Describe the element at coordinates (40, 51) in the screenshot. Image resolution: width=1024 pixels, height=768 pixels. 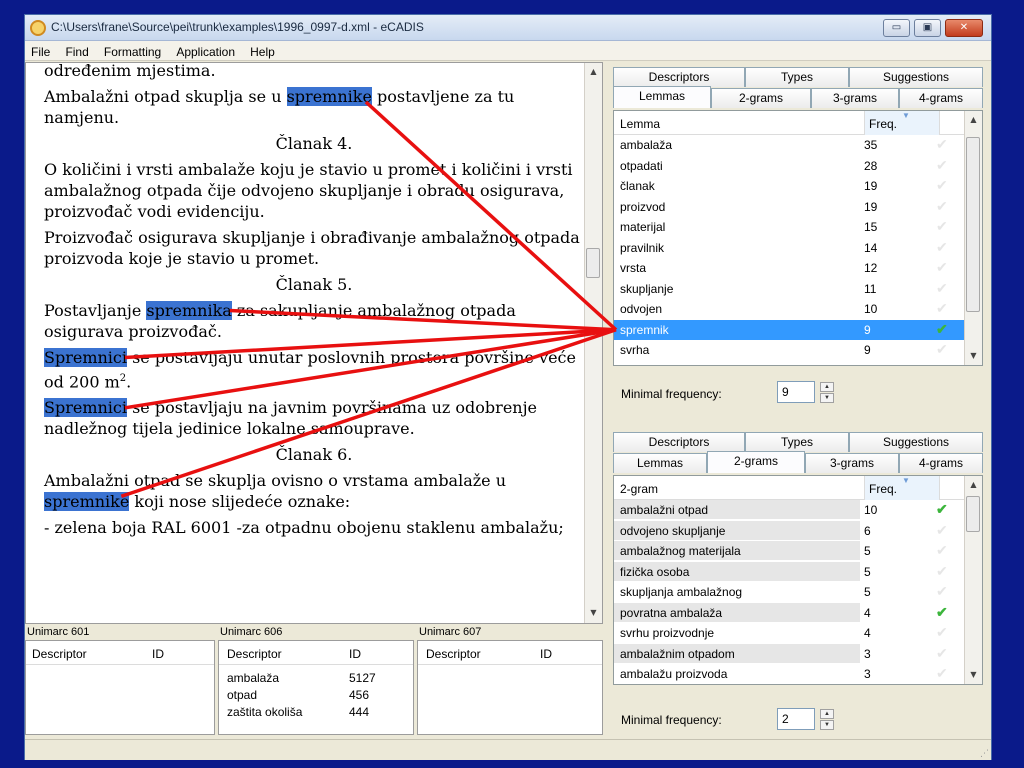
I see `menu-file: File` at that location.